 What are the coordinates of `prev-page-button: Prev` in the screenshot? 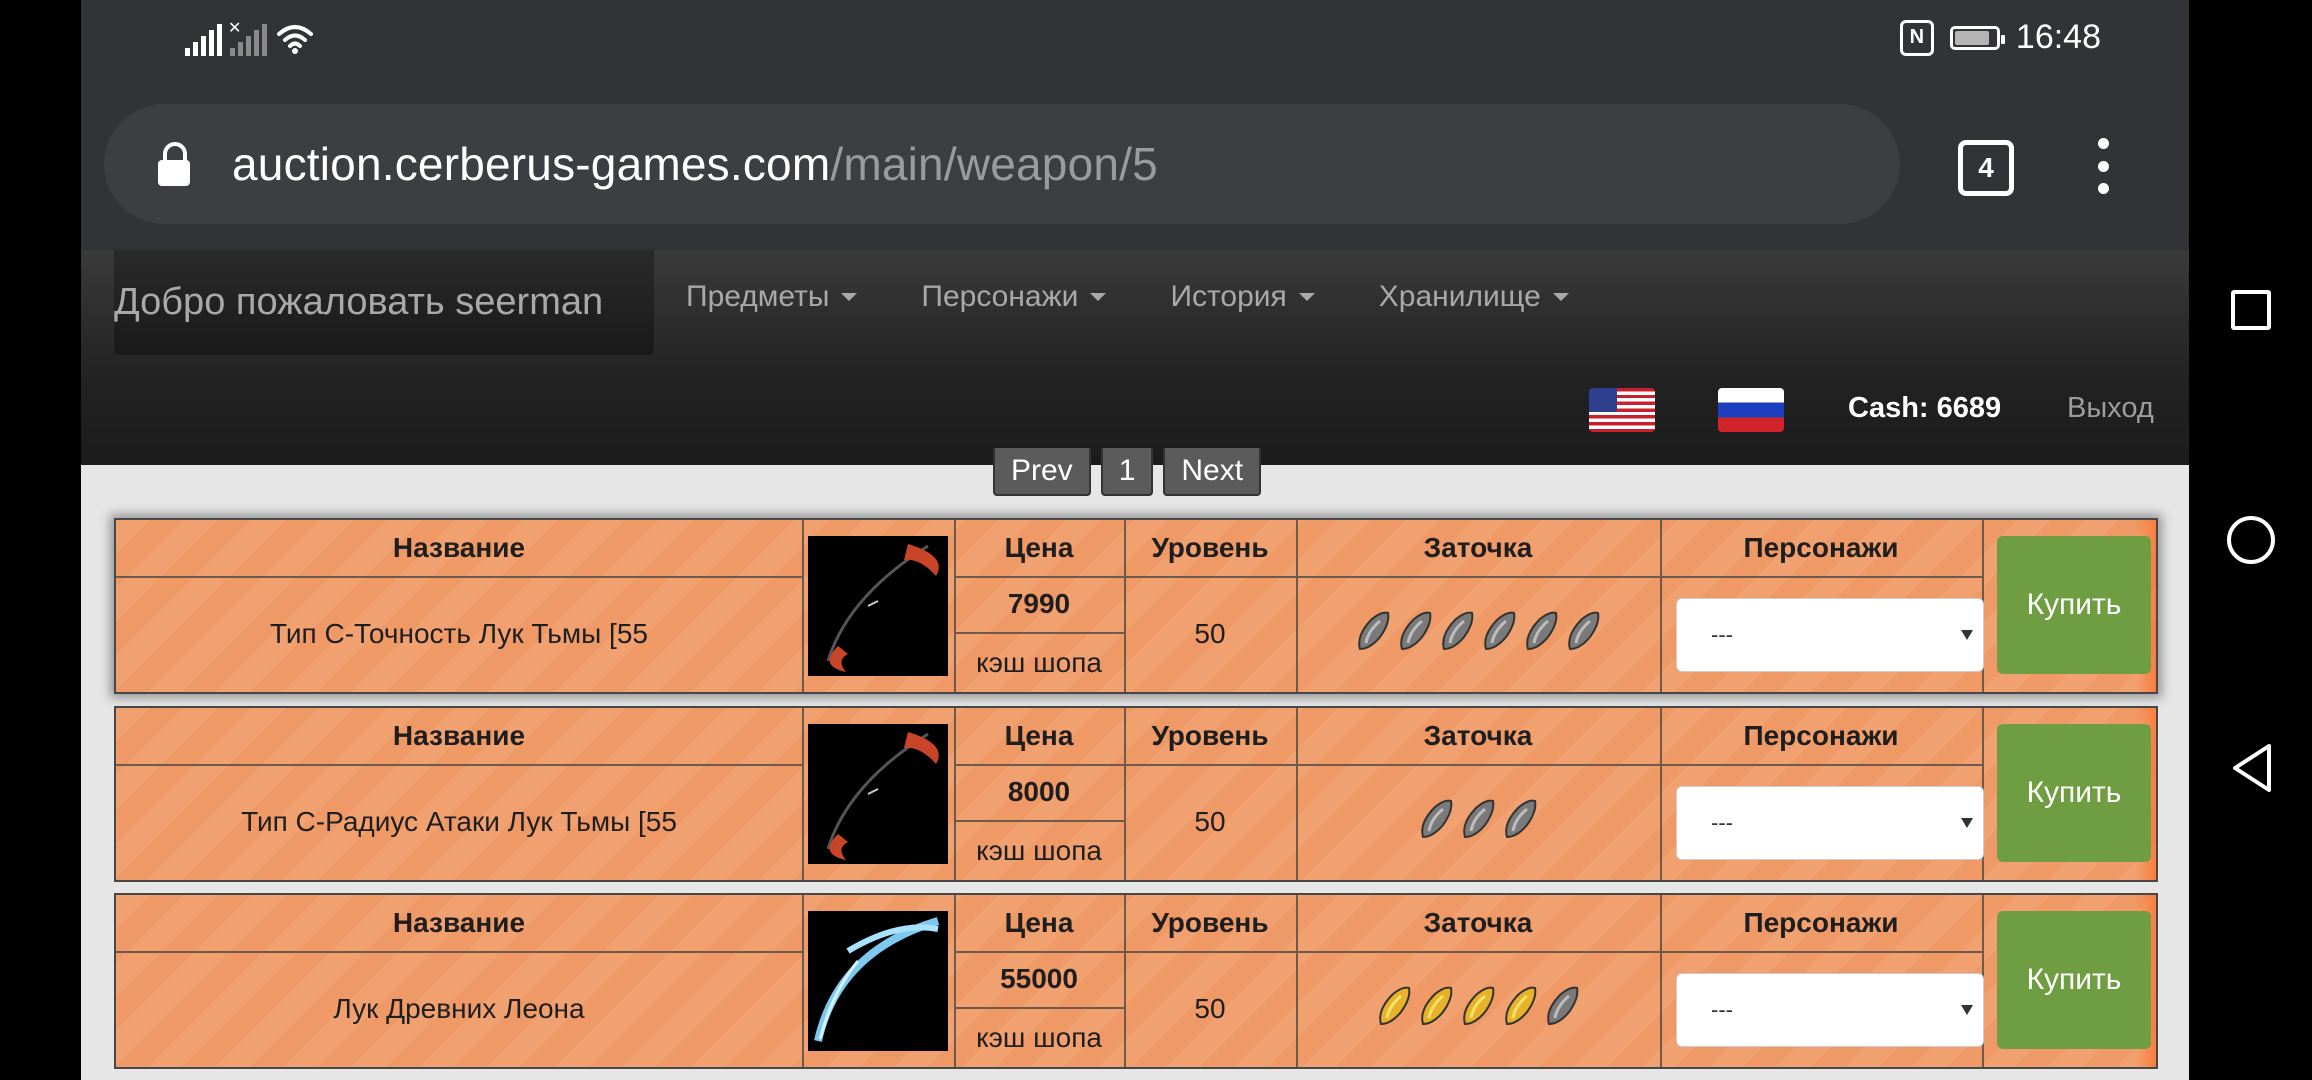 It's located at (1042, 472).